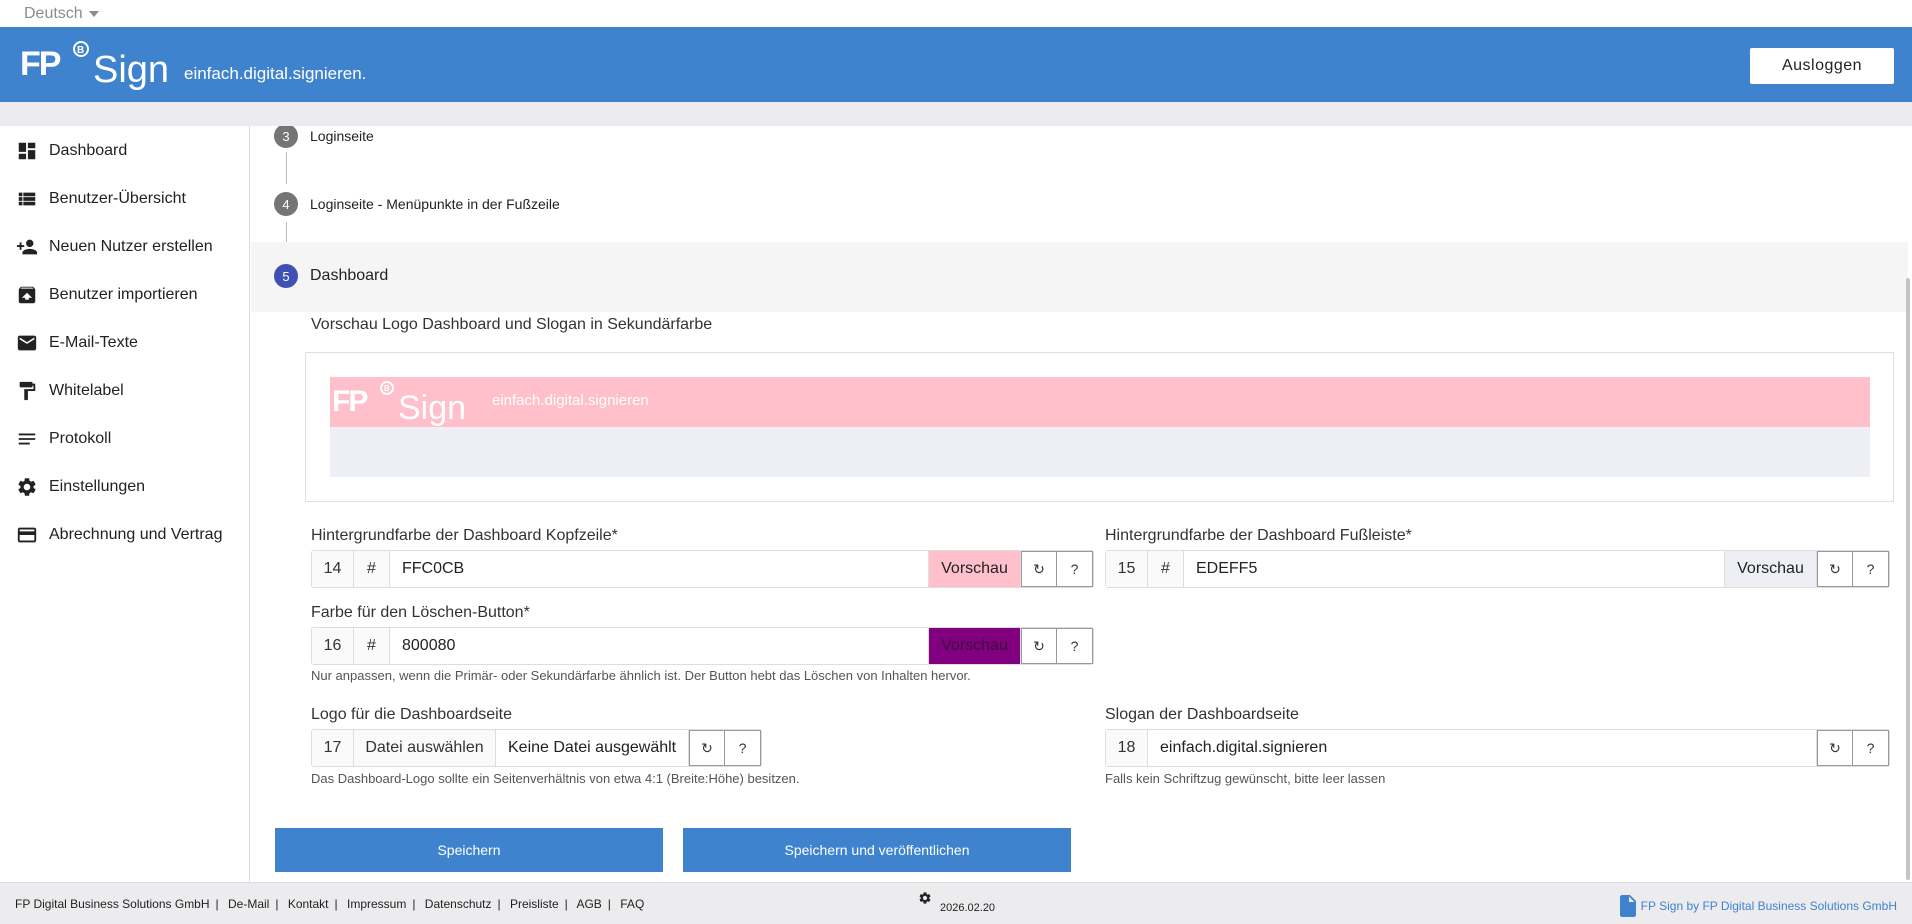 The height and width of the screenshot is (924, 1912). Describe the element at coordinates (1127, 569) in the screenshot. I see `field-number: 15` at that location.